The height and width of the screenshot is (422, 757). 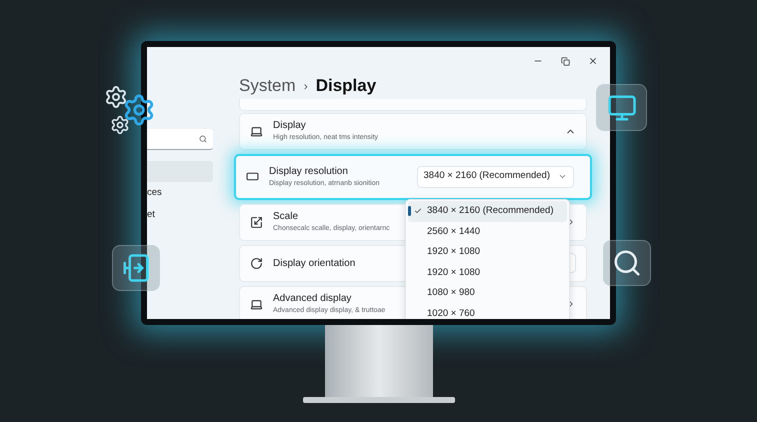 I want to click on setting-title: Display orientation, so click(x=314, y=263).